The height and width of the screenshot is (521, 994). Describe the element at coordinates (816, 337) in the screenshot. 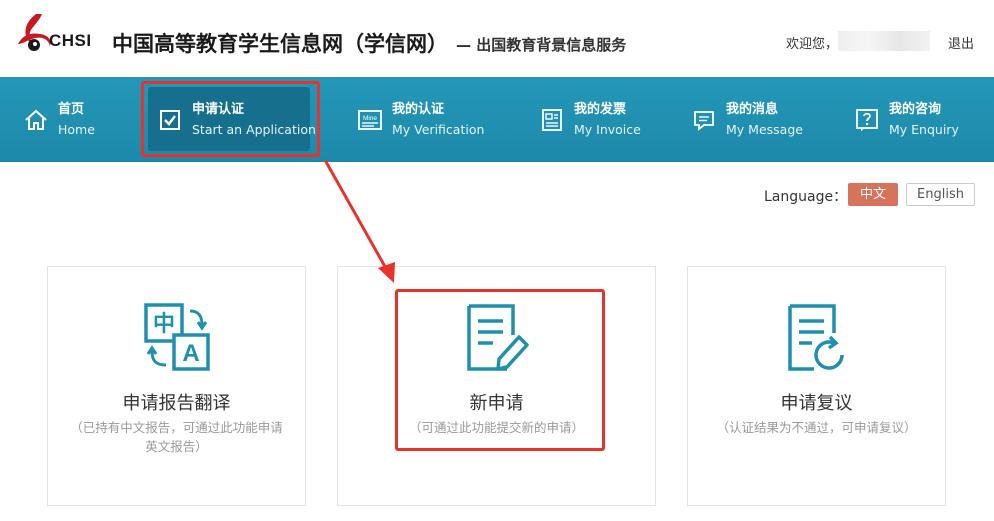

I see `document-refresh-icon` at that location.